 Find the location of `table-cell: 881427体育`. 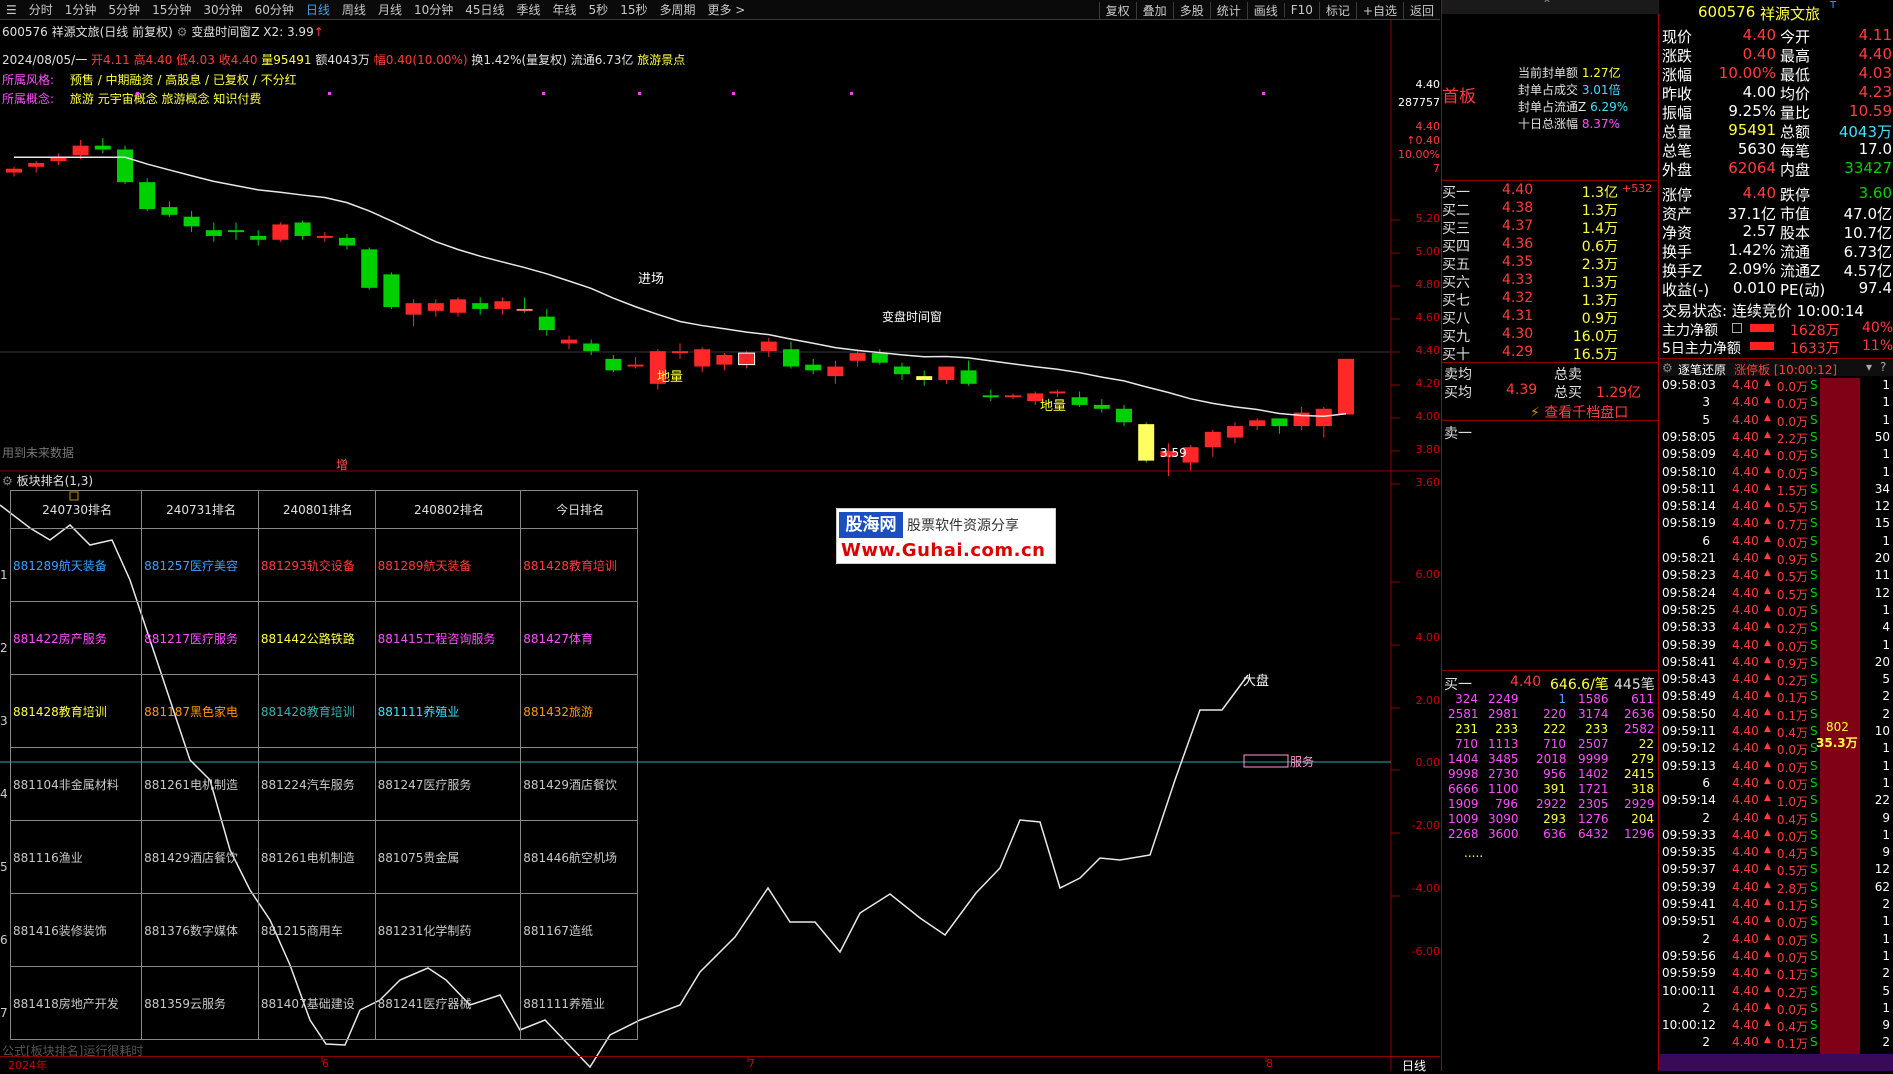

table-cell: 881427体育 is located at coordinates (579, 638).